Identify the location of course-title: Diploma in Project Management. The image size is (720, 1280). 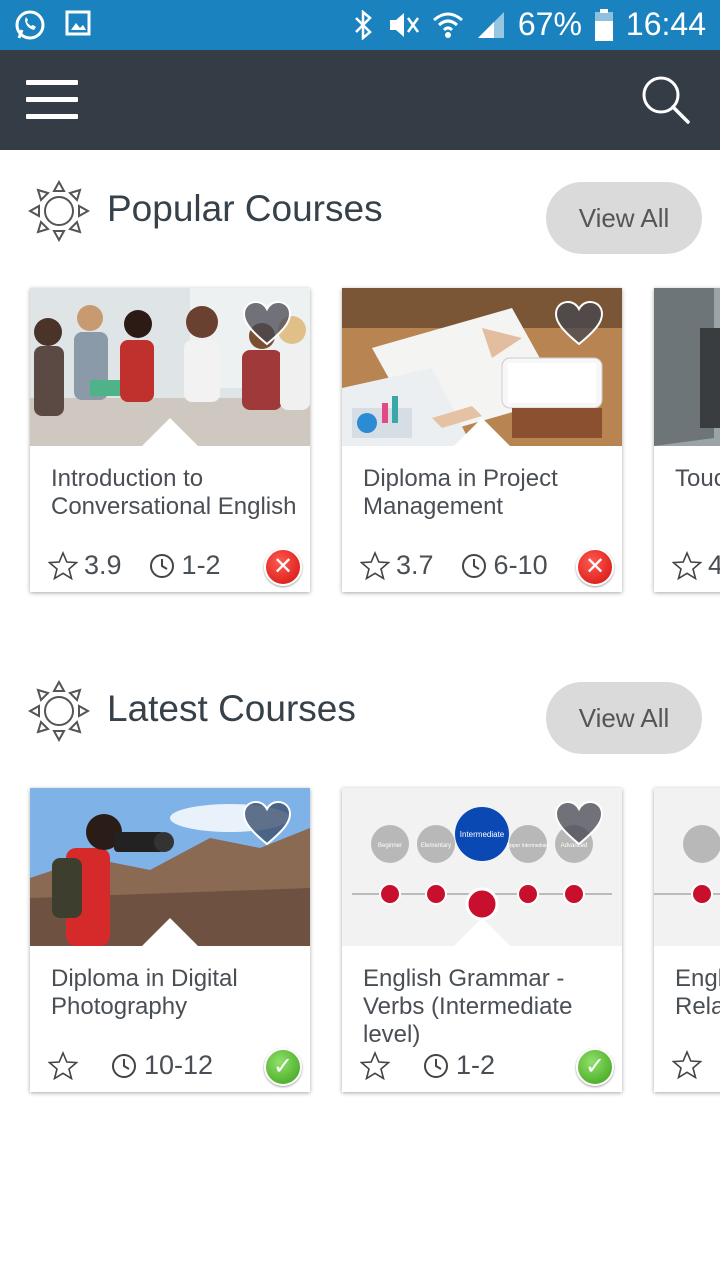
(460, 492).